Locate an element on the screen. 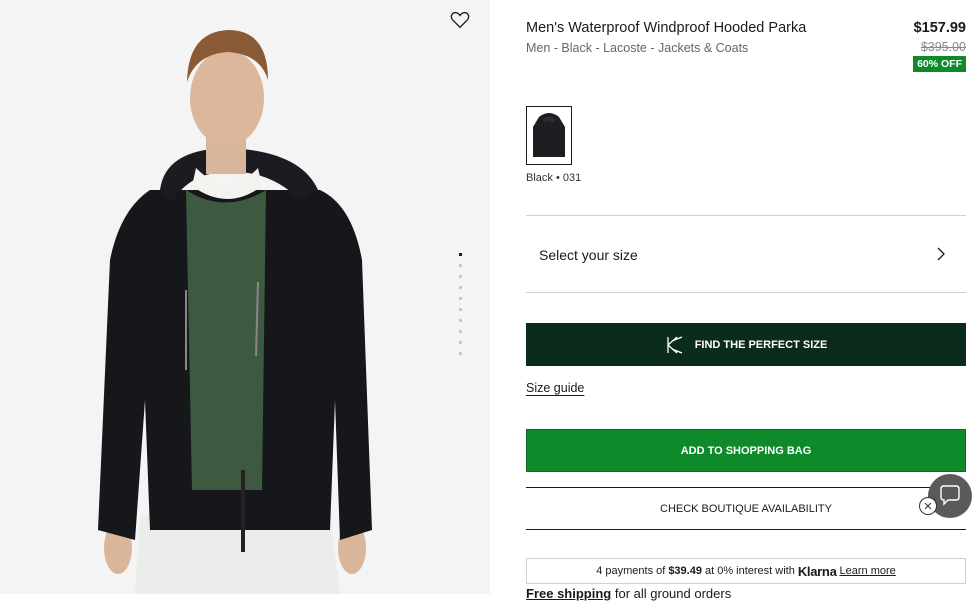 This screenshot has height=601, width=973. add-to-bag-button: ADD TO SHOPPING BAG is located at coordinates (746, 450).